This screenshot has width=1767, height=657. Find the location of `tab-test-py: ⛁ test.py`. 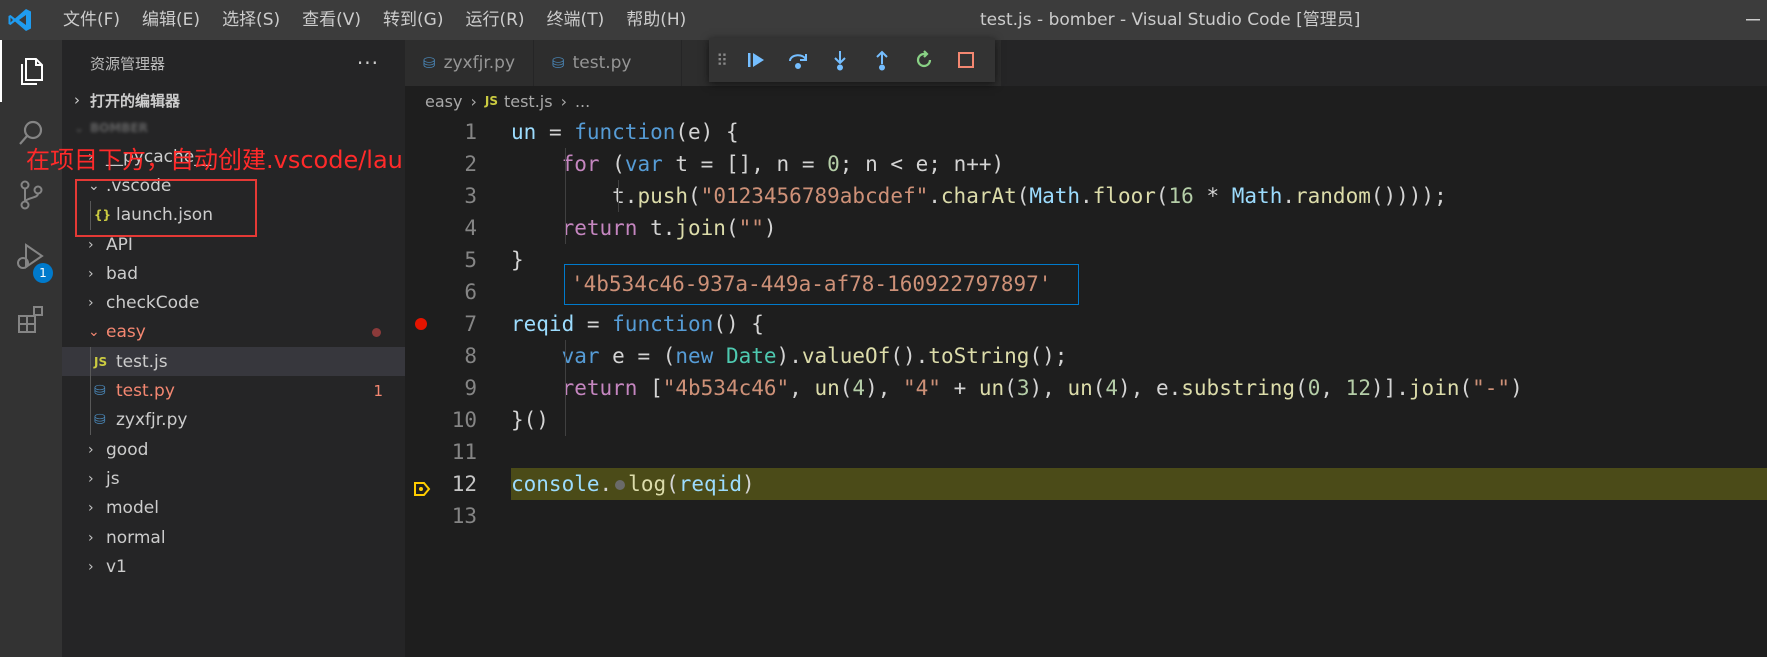

tab-test-py: ⛁ test.py is located at coordinates (608, 63).